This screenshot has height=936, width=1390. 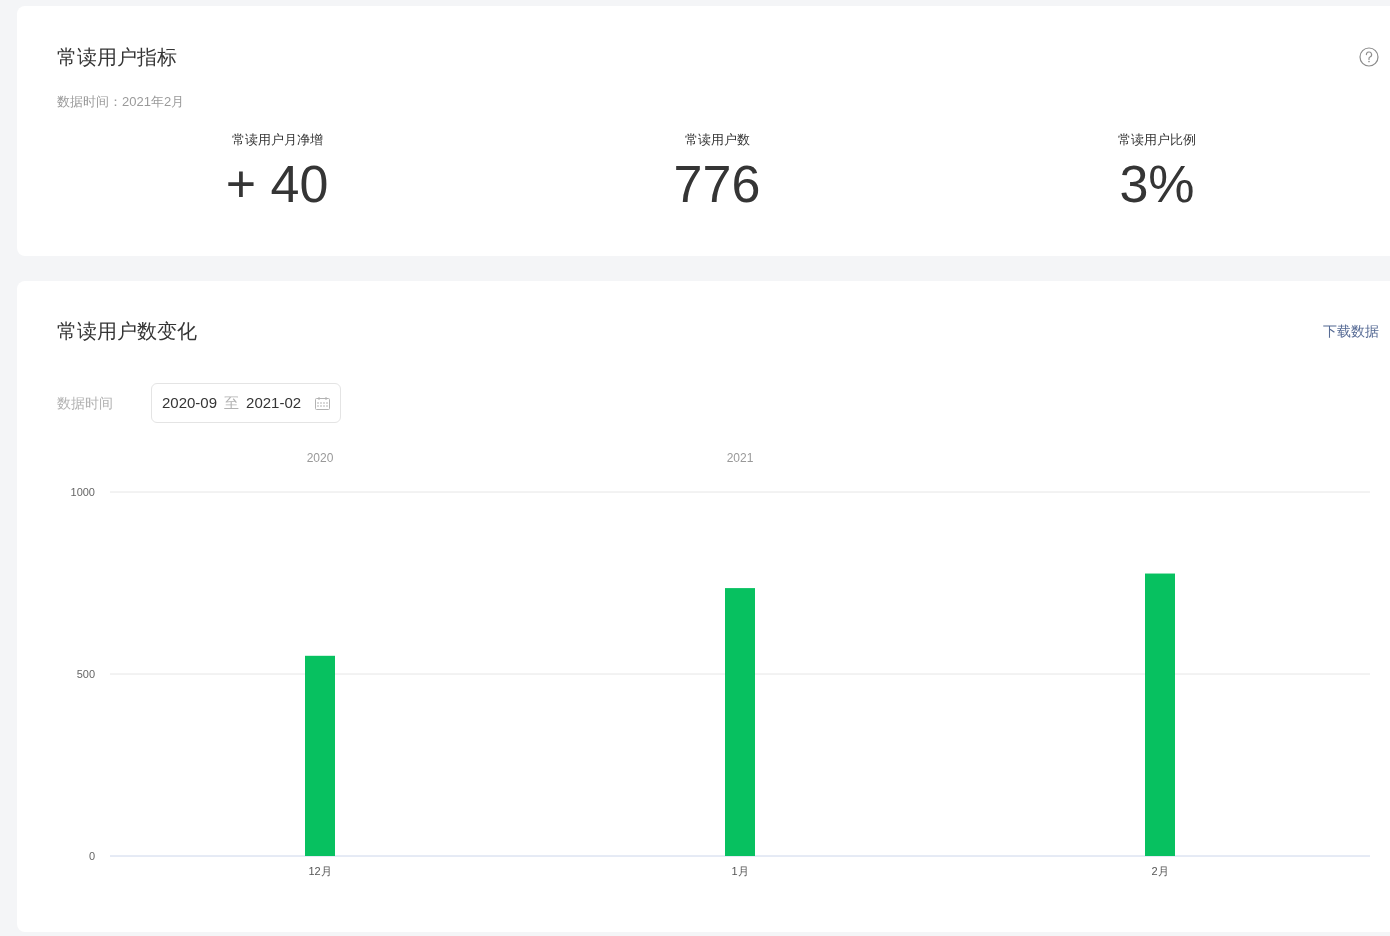 What do you see at coordinates (740, 458) in the screenshot?
I see `year-label: 2021` at bounding box center [740, 458].